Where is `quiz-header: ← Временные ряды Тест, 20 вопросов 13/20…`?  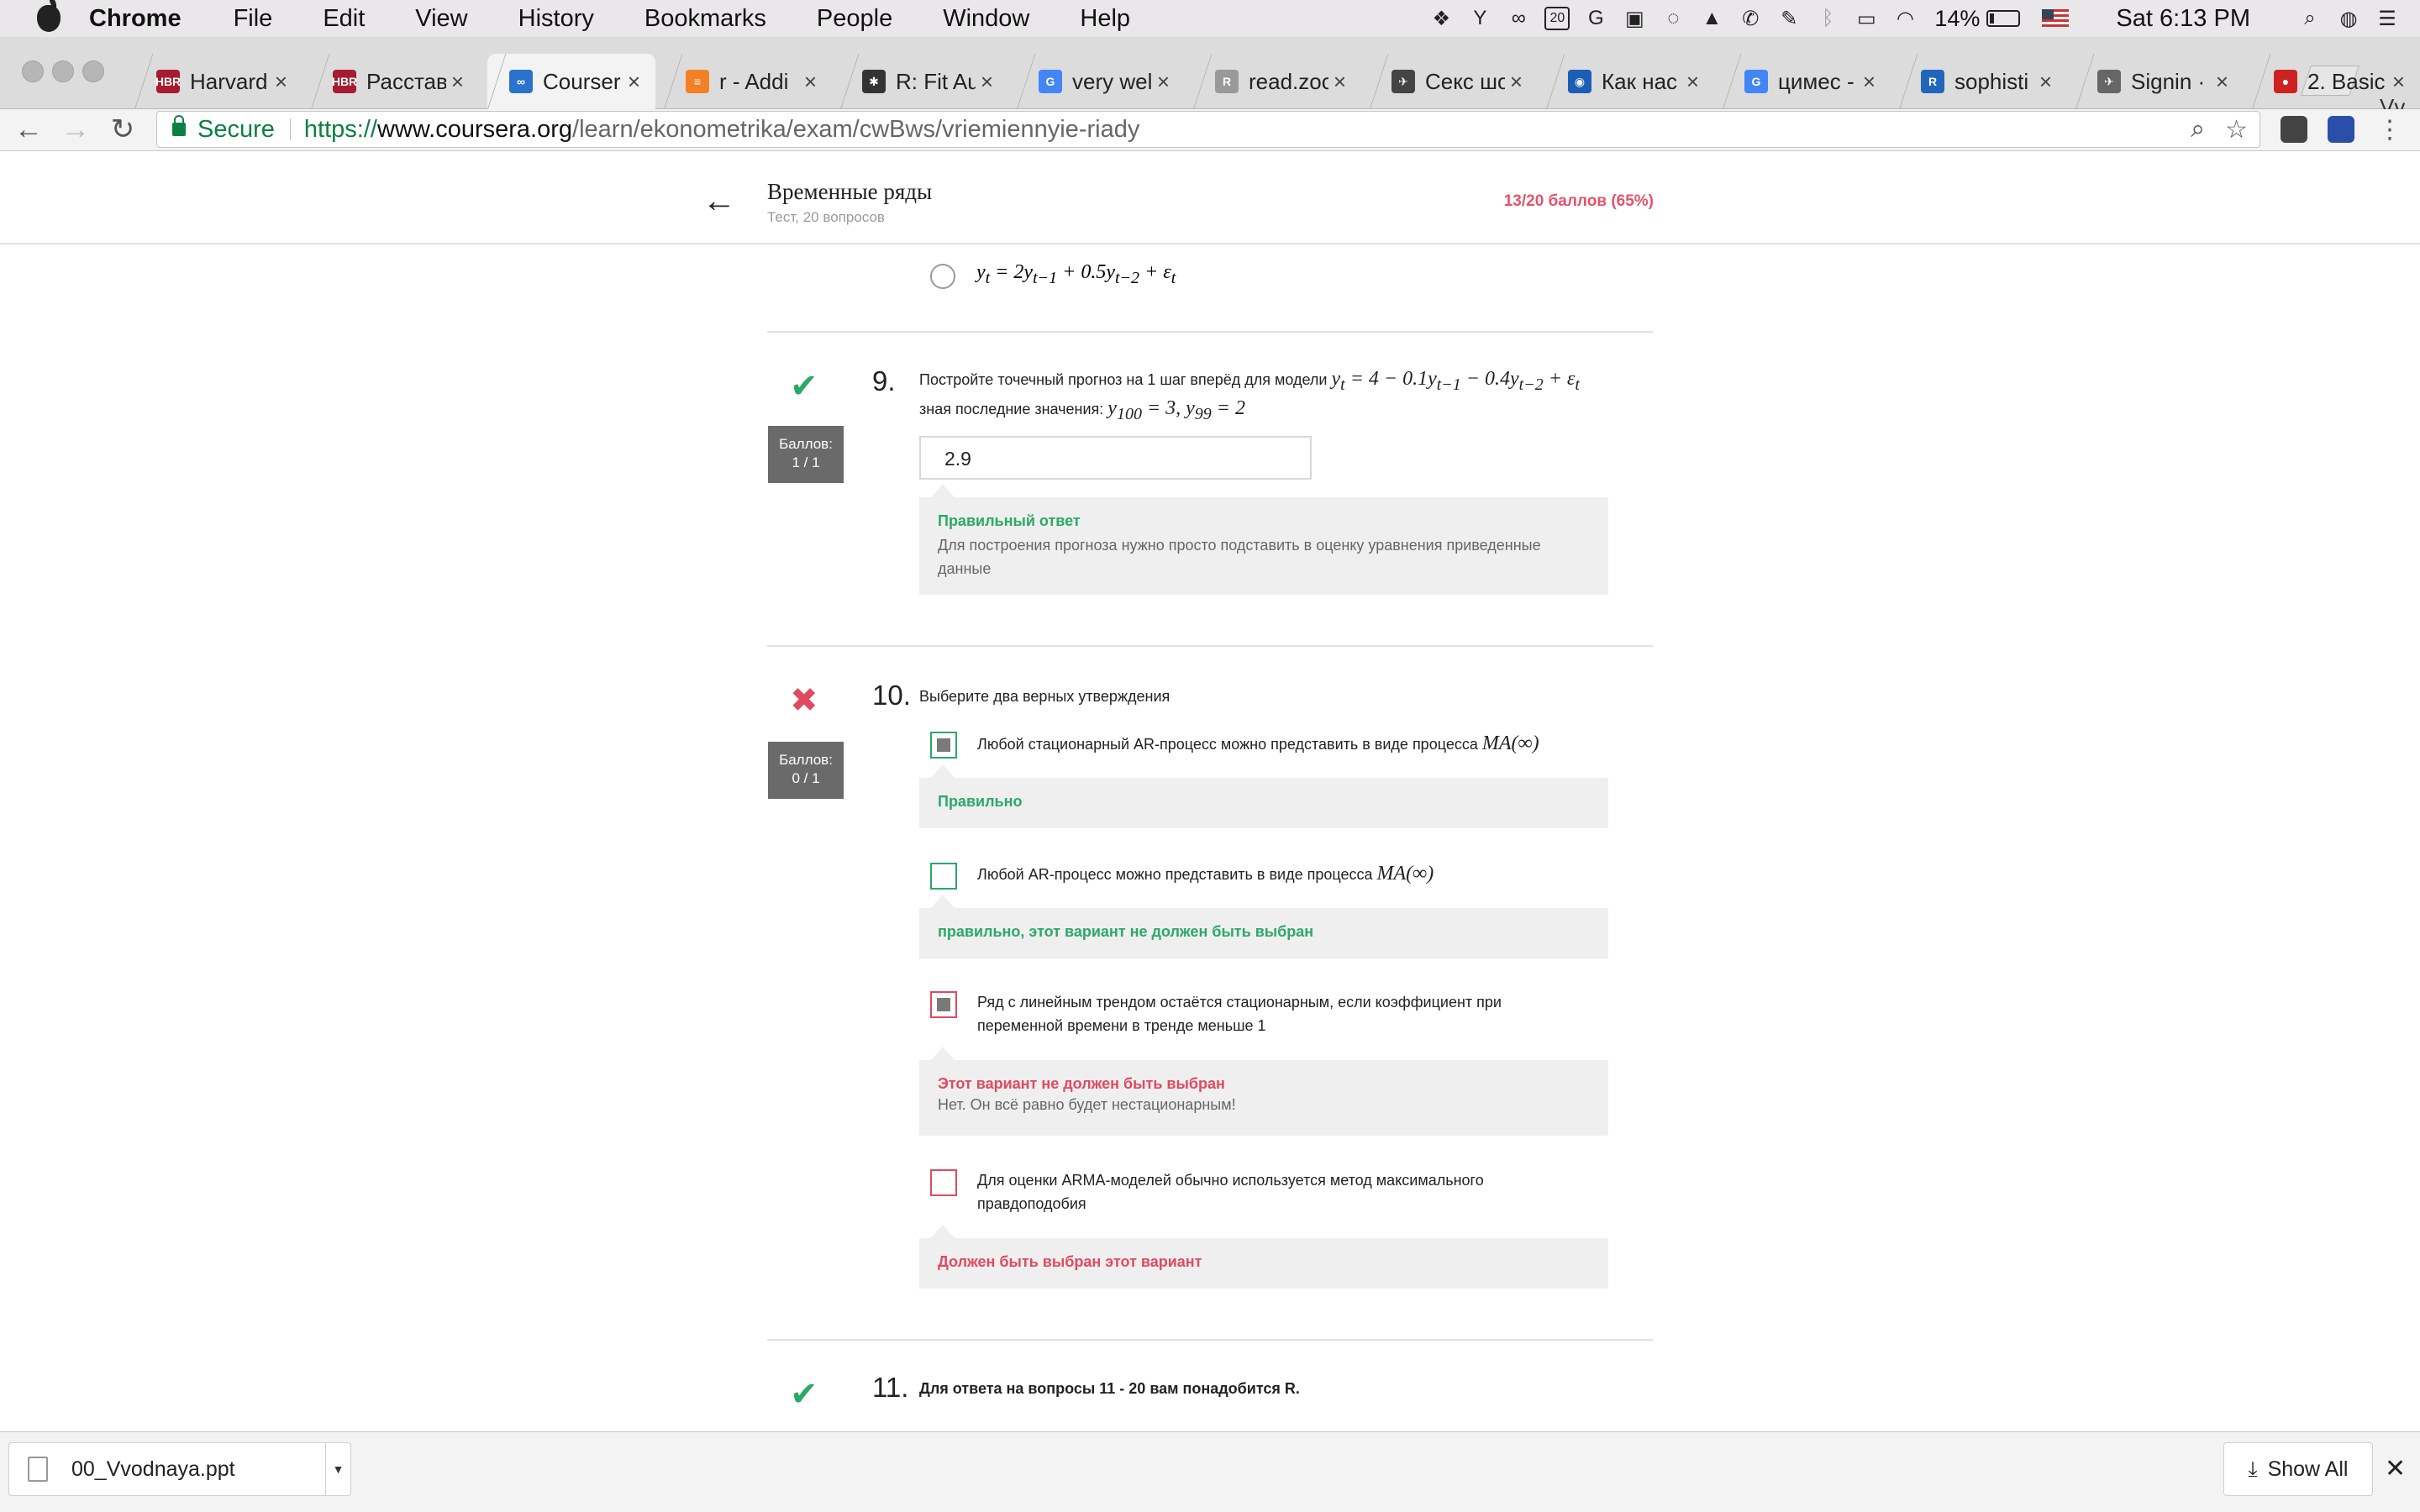 quiz-header: ← Временные ряды Тест, 20 вопросов 13/20… is located at coordinates (1210, 198).